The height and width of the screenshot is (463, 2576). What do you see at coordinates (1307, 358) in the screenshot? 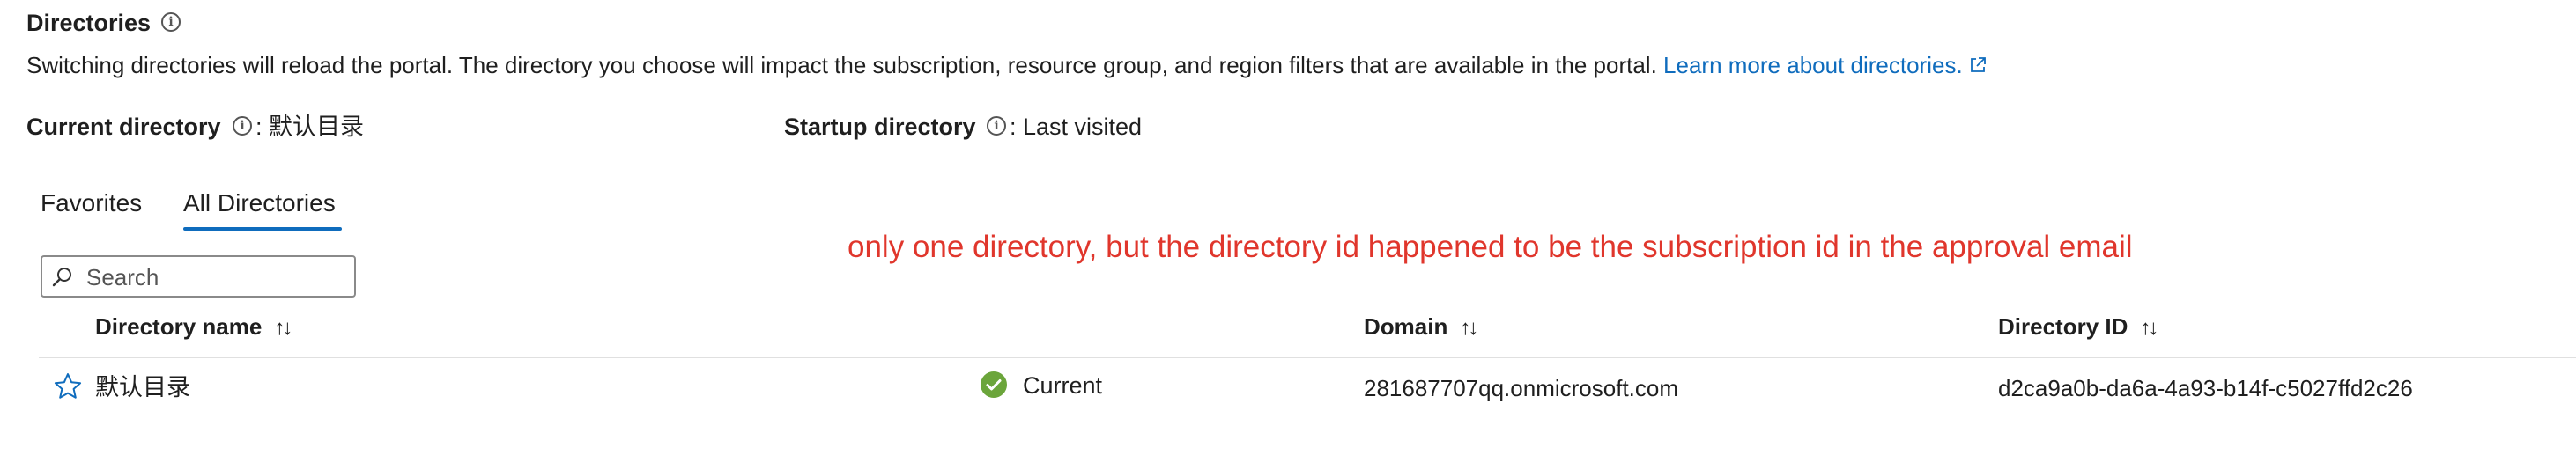
I see `table-divider` at bounding box center [1307, 358].